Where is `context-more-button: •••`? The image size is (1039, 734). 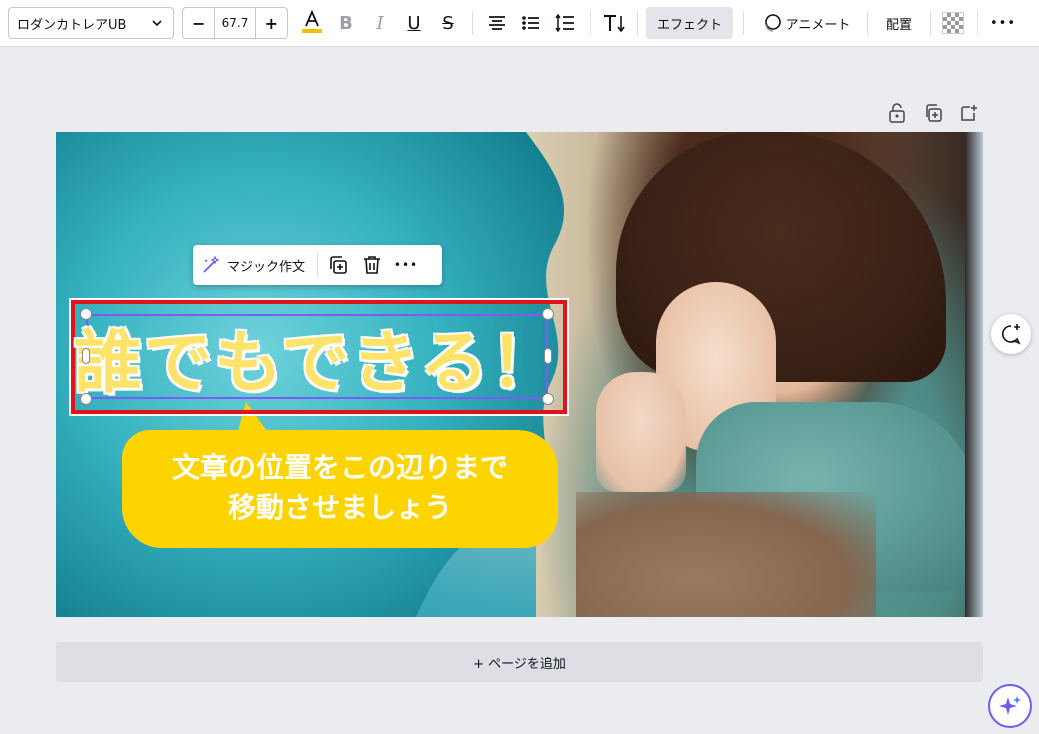 context-more-button: ••• is located at coordinates (406, 265).